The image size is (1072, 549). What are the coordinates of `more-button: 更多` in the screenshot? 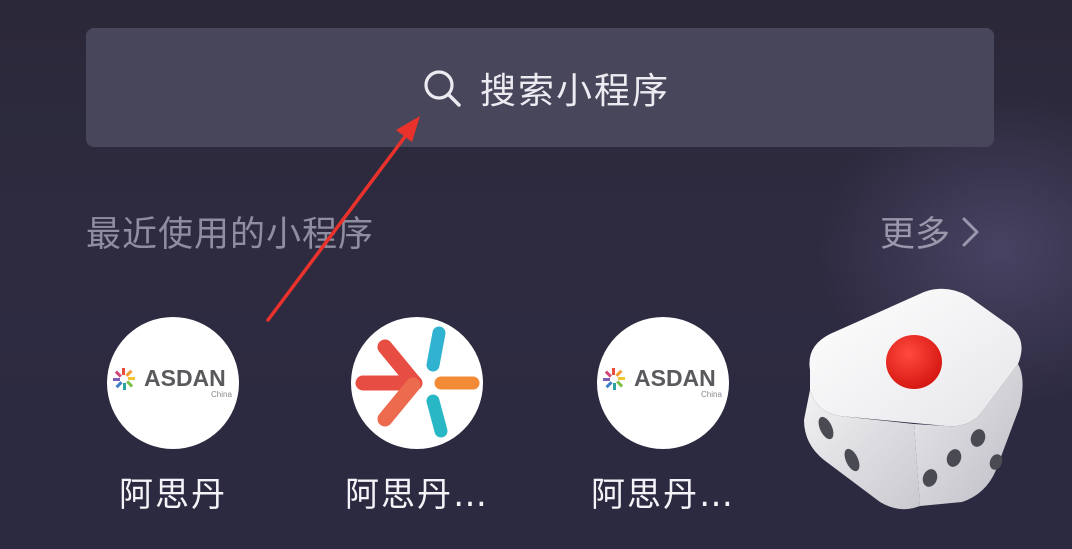 It's located at (931, 231).